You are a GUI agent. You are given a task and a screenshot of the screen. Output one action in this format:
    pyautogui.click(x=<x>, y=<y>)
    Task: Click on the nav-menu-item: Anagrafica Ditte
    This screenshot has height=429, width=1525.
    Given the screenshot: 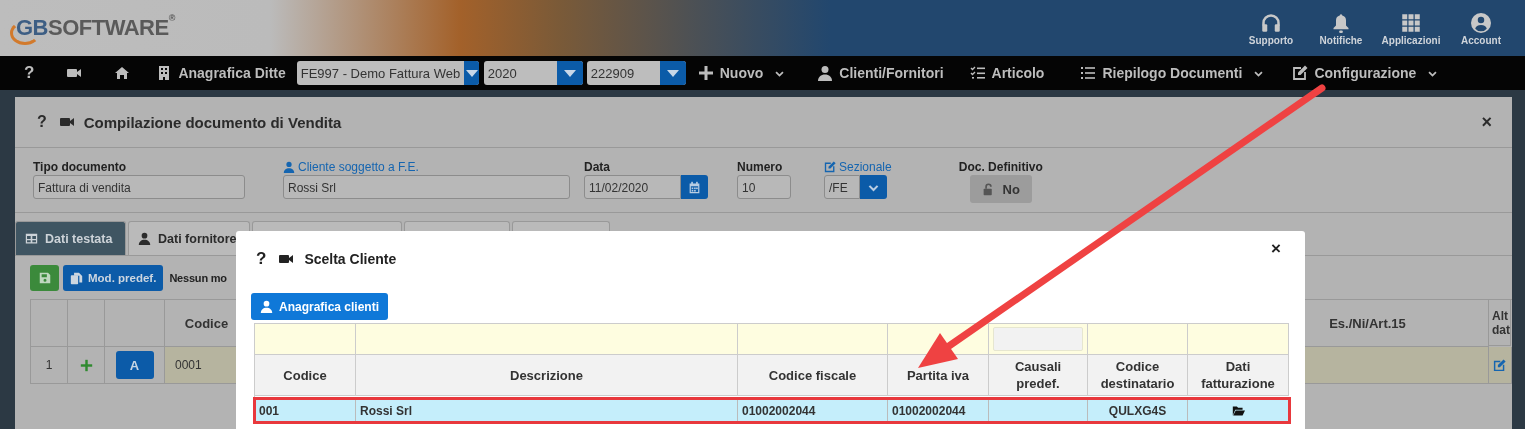 What is the action you would take?
    pyautogui.click(x=221, y=73)
    